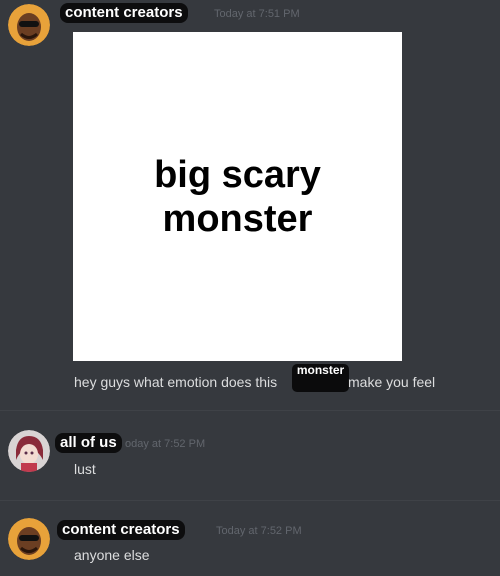 This screenshot has width=500, height=576. What do you see at coordinates (176, 382) in the screenshot?
I see `message-text-before: hey guys what emotion does this` at bounding box center [176, 382].